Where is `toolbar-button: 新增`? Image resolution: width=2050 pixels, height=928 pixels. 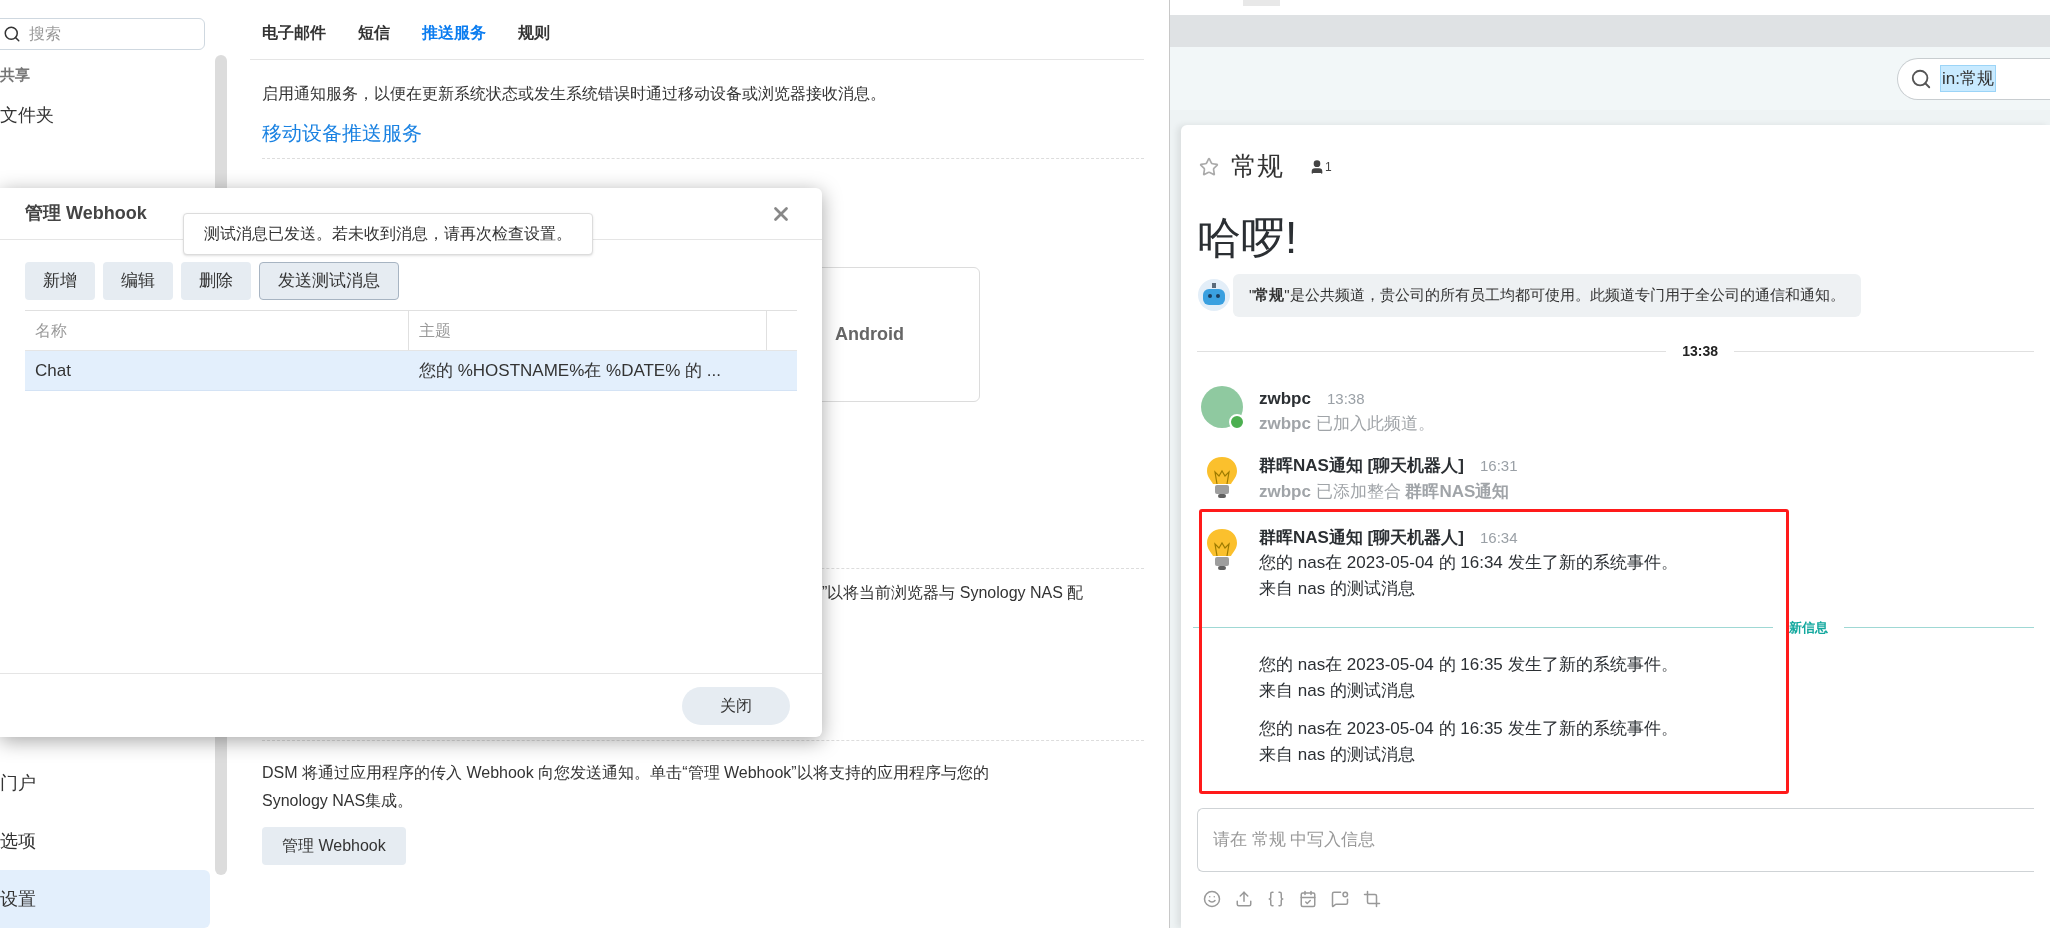 toolbar-button: 新增 is located at coordinates (60, 281).